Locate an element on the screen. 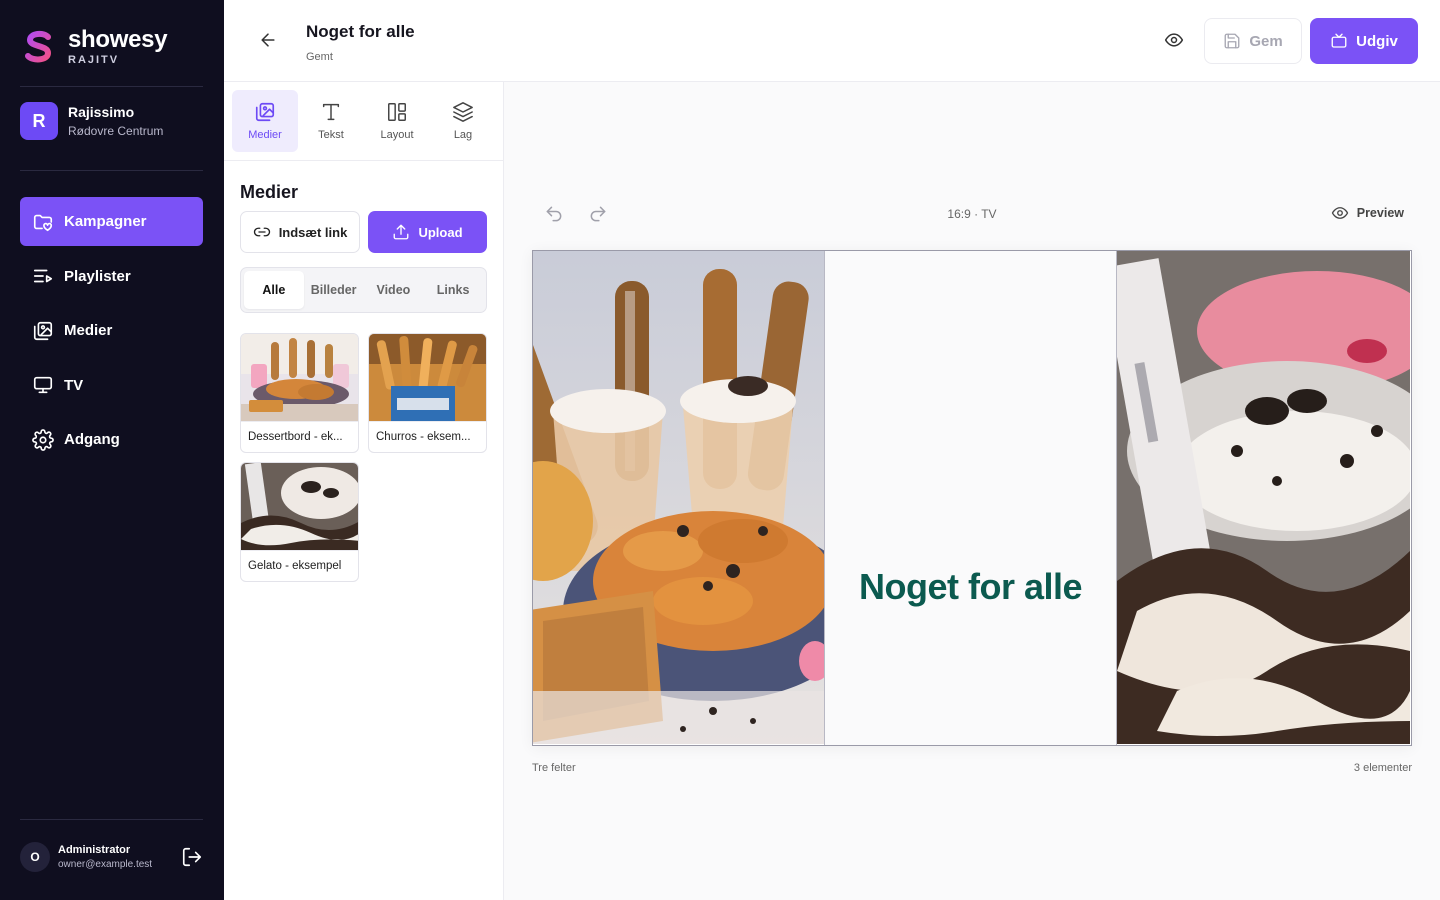 This screenshot has width=1440, height=900. brand-sub: RAJITV is located at coordinates (94, 60).